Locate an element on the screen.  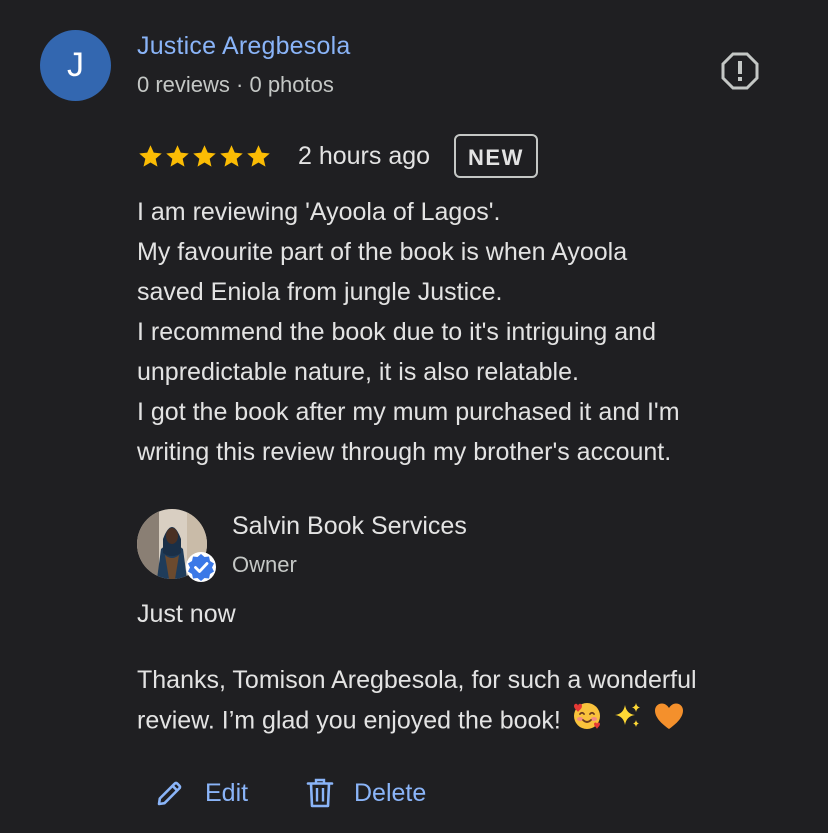
star-rating is located at coordinates (204, 156).